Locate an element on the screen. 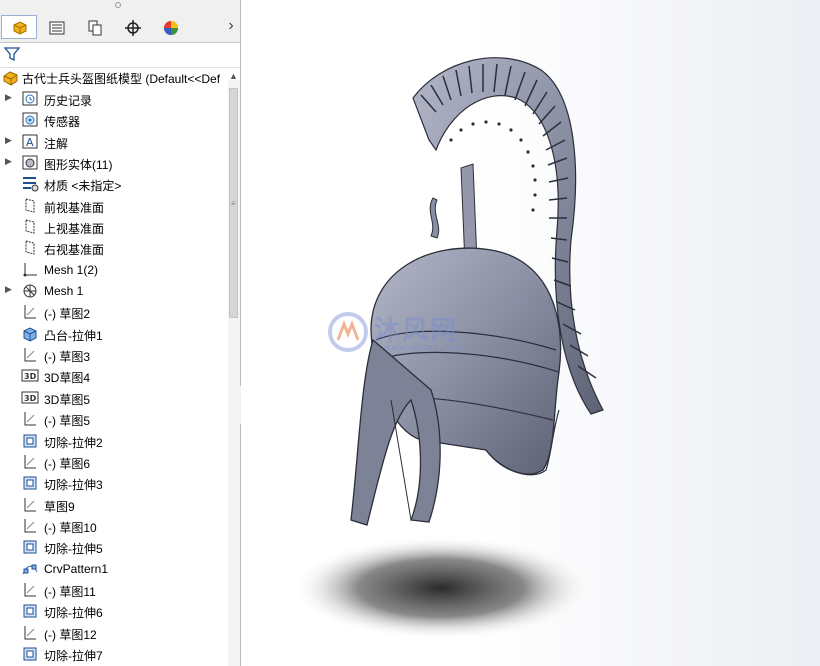  tree-item: 切除-拉伸6 is located at coordinates (114, 610).